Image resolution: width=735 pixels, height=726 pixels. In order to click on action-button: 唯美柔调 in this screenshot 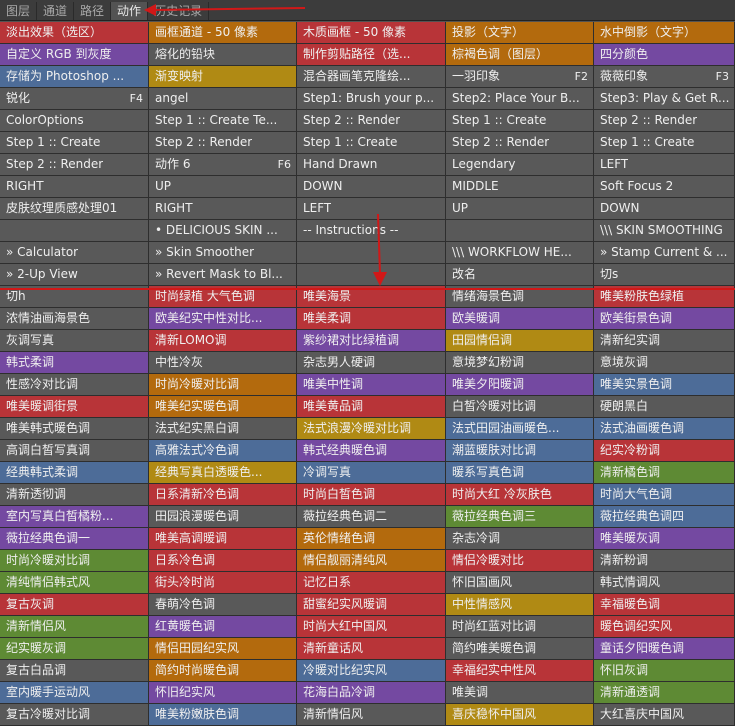, I will do `click(371, 319)`.